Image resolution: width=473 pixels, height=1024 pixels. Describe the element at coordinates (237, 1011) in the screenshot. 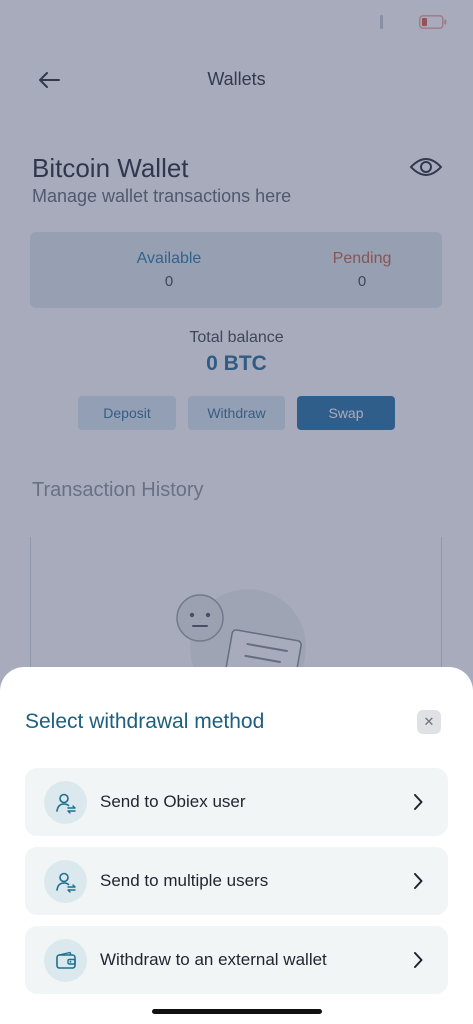

I see `home-indicator` at that location.